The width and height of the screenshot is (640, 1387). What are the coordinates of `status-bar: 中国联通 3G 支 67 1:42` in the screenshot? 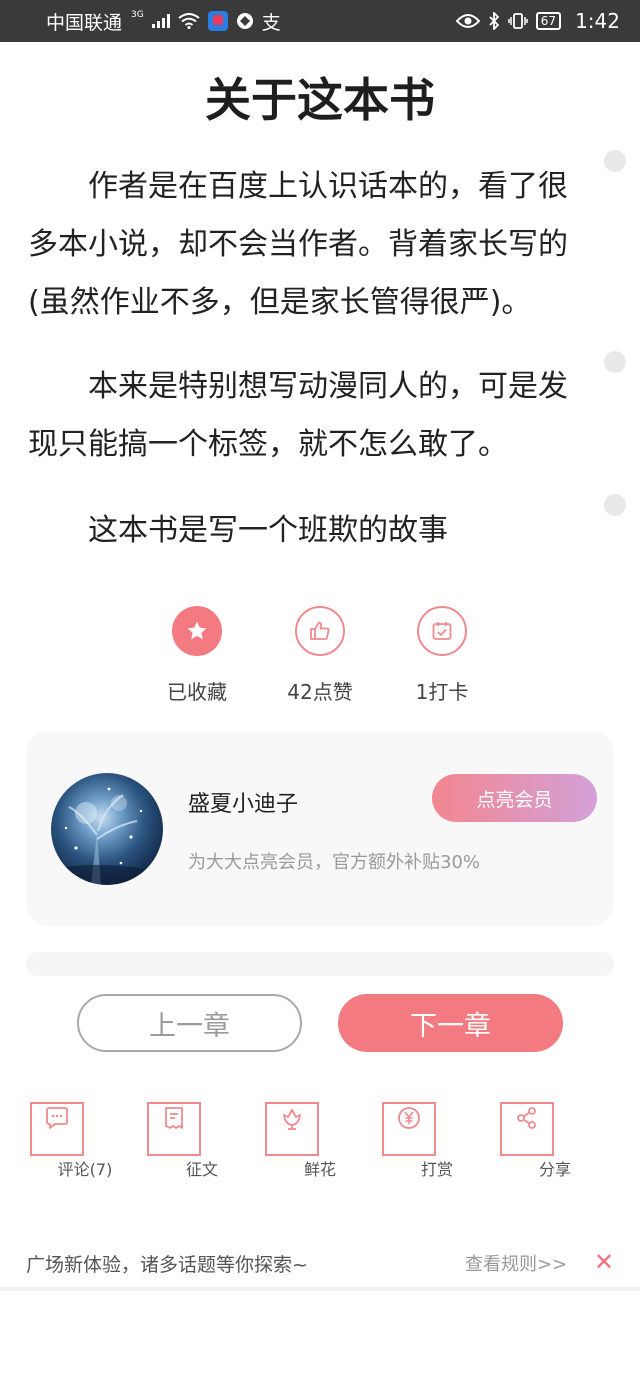 It's located at (320, 21).